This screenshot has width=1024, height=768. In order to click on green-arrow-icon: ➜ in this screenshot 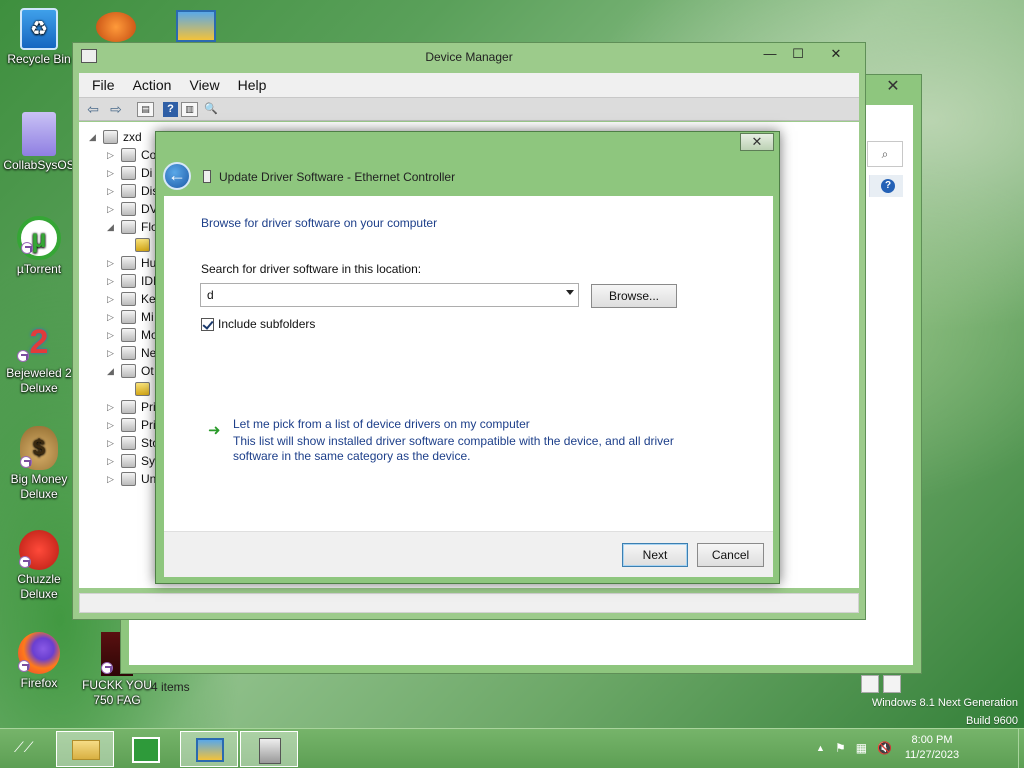, I will do `click(214, 430)`.